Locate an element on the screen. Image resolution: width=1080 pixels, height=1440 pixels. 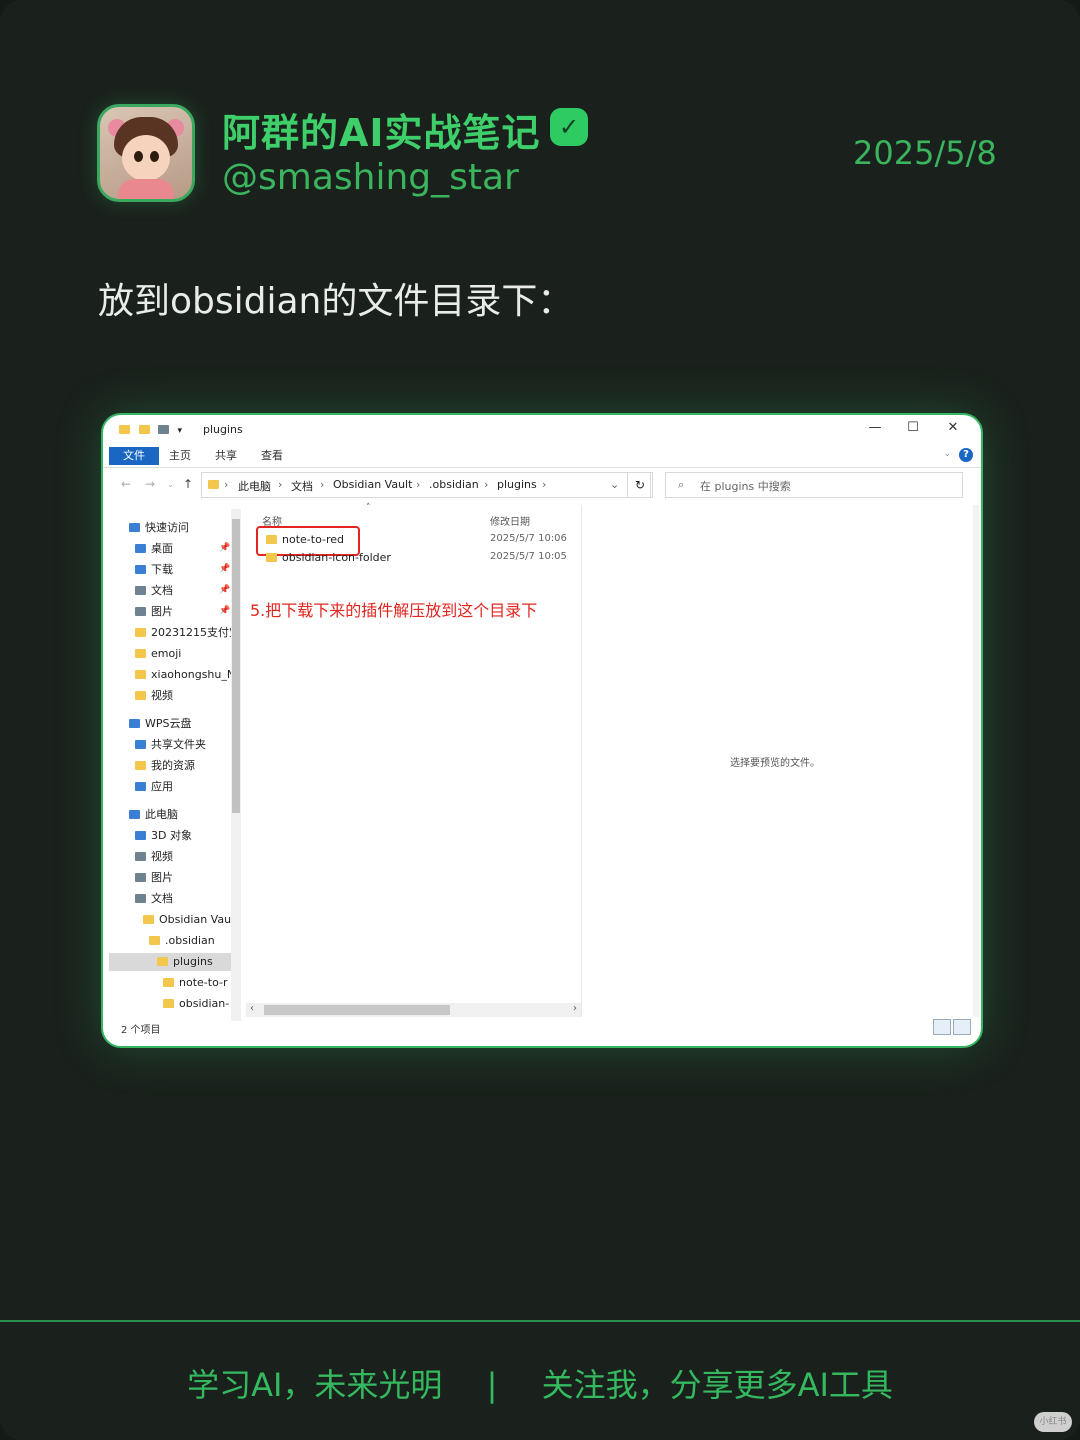
nav-item-3d-objects: 3D 对象 is located at coordinates (163, 836).